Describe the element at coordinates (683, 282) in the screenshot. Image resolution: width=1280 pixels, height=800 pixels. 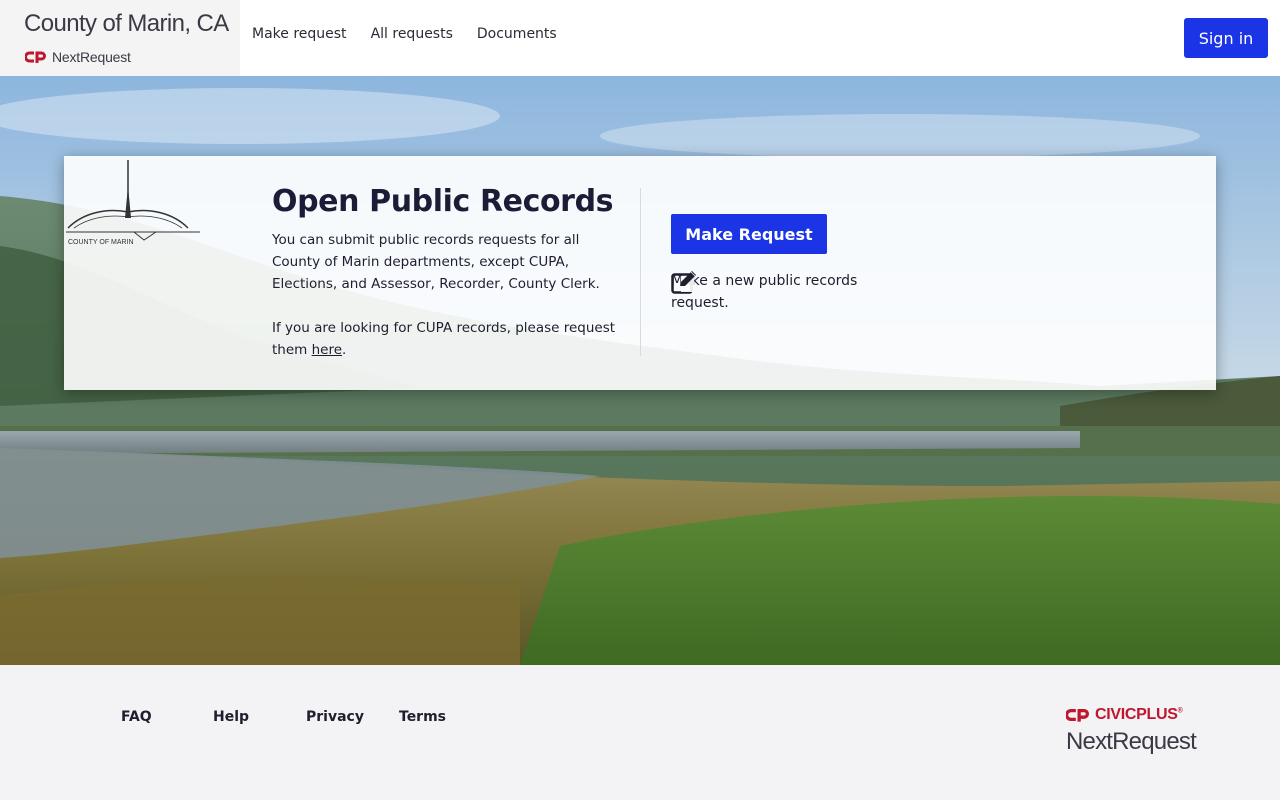
I see `edit-icon` at that location.